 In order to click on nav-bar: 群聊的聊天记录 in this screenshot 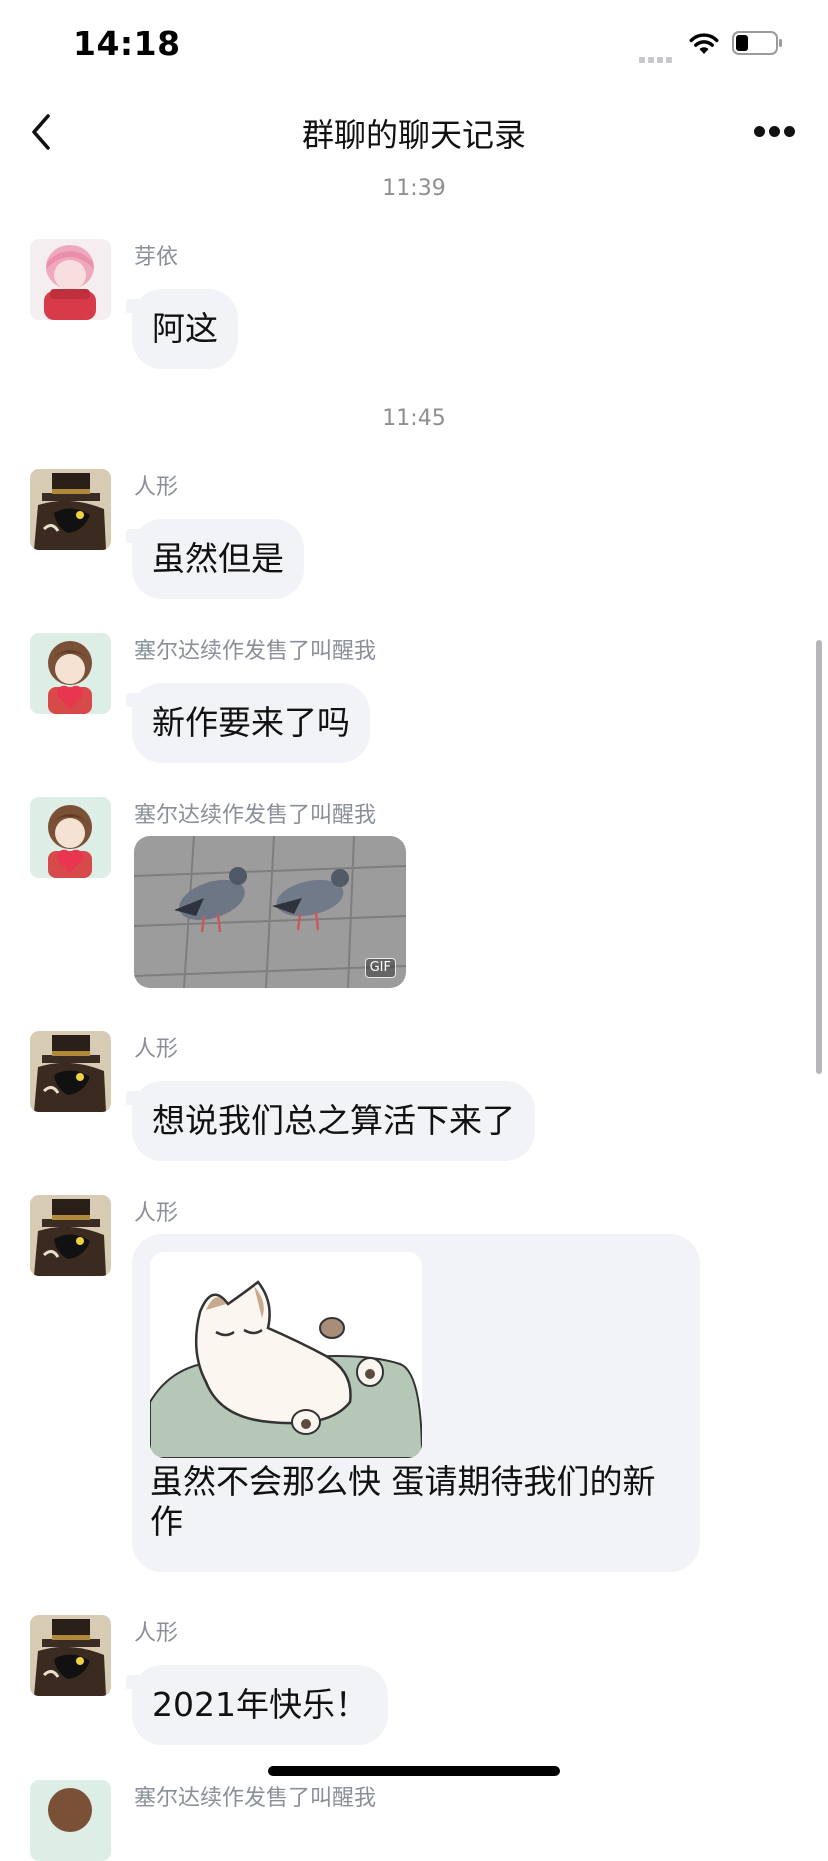, I will do `click(414, 132)`.